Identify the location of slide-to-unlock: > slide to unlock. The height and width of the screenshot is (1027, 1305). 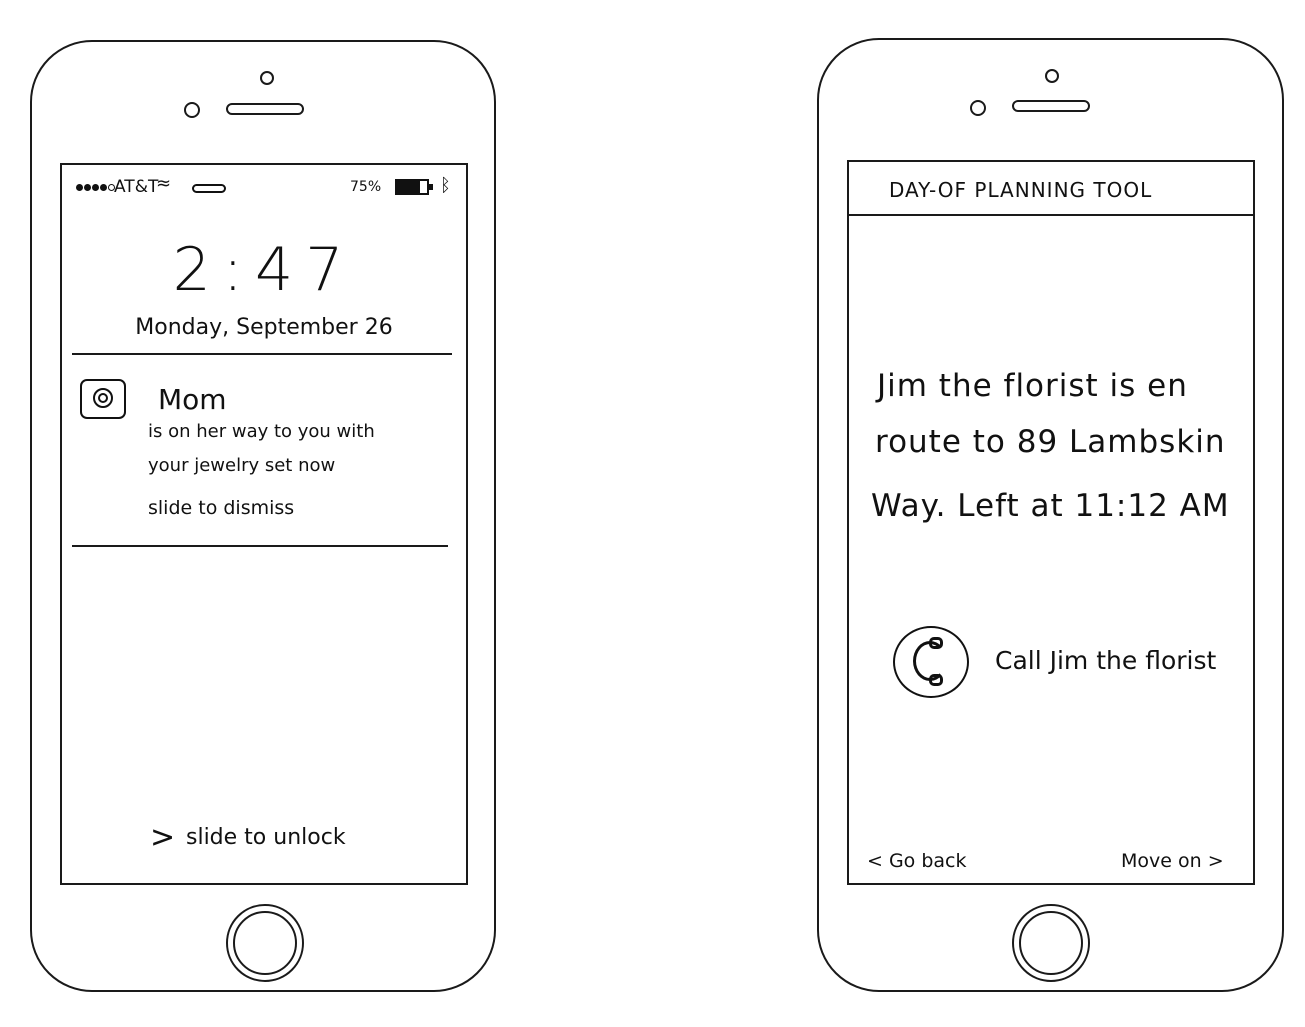
(265, 840).